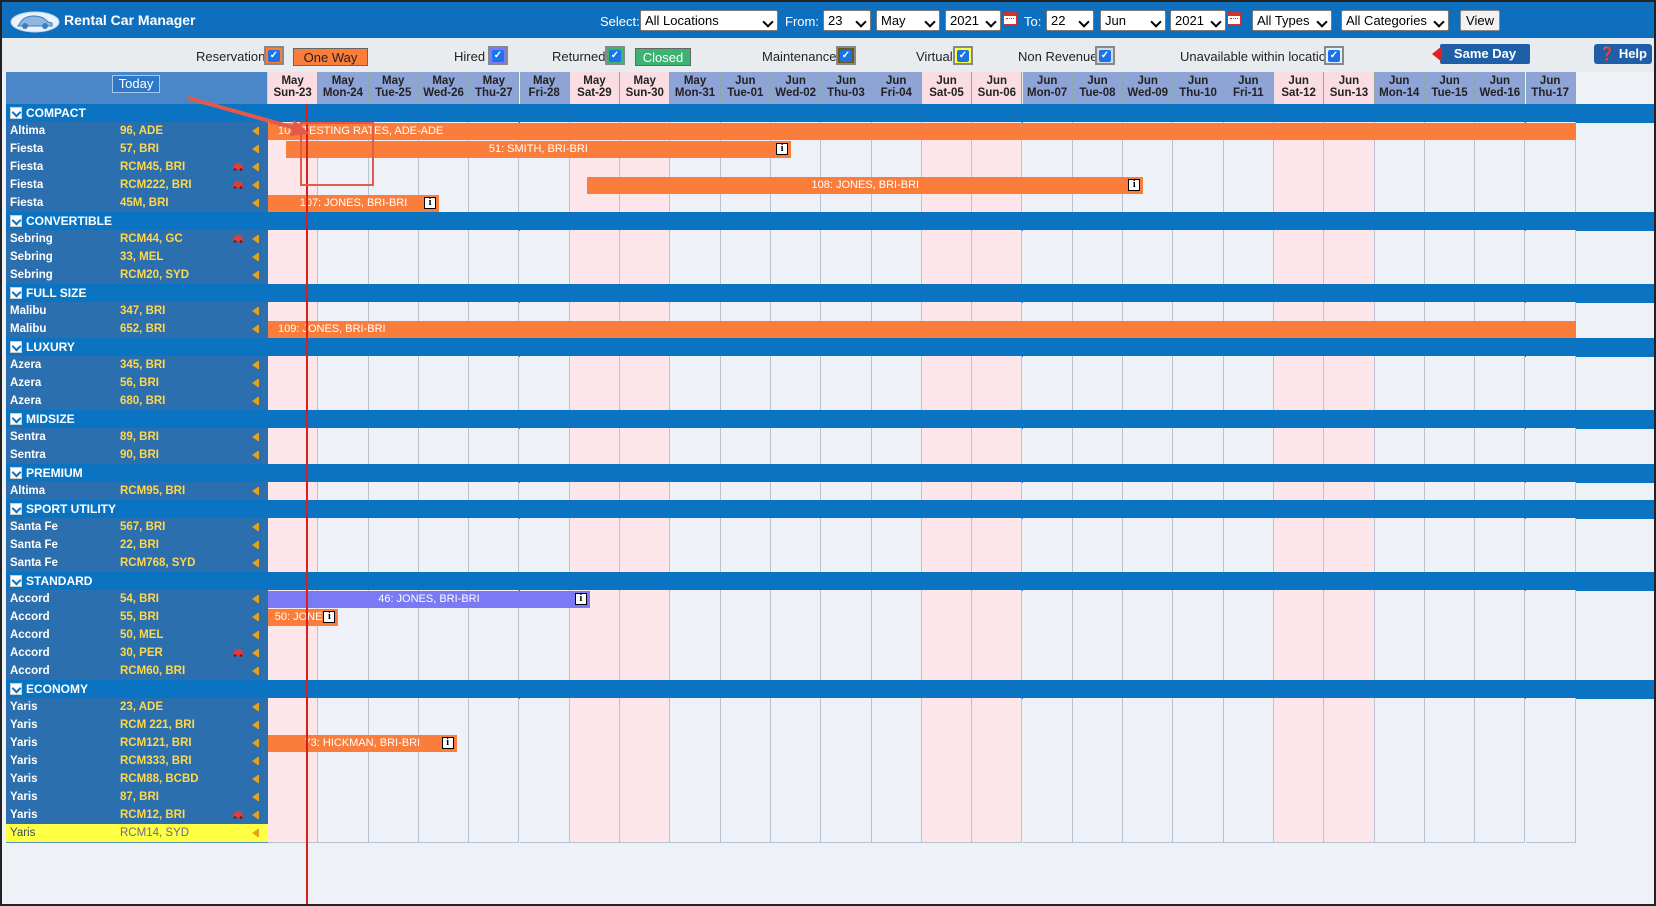 This screenshot has width=1656, height=906. Describe the element at coordinates (137, 635) in the screenshot. I see `vehicle-label: Accord 50, MEL` at that location.